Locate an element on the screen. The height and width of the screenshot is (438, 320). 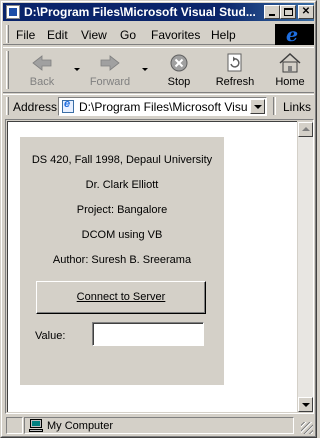
menu-bar: File Edit View Go Favorites Help e is located at coordinates (158, 34).